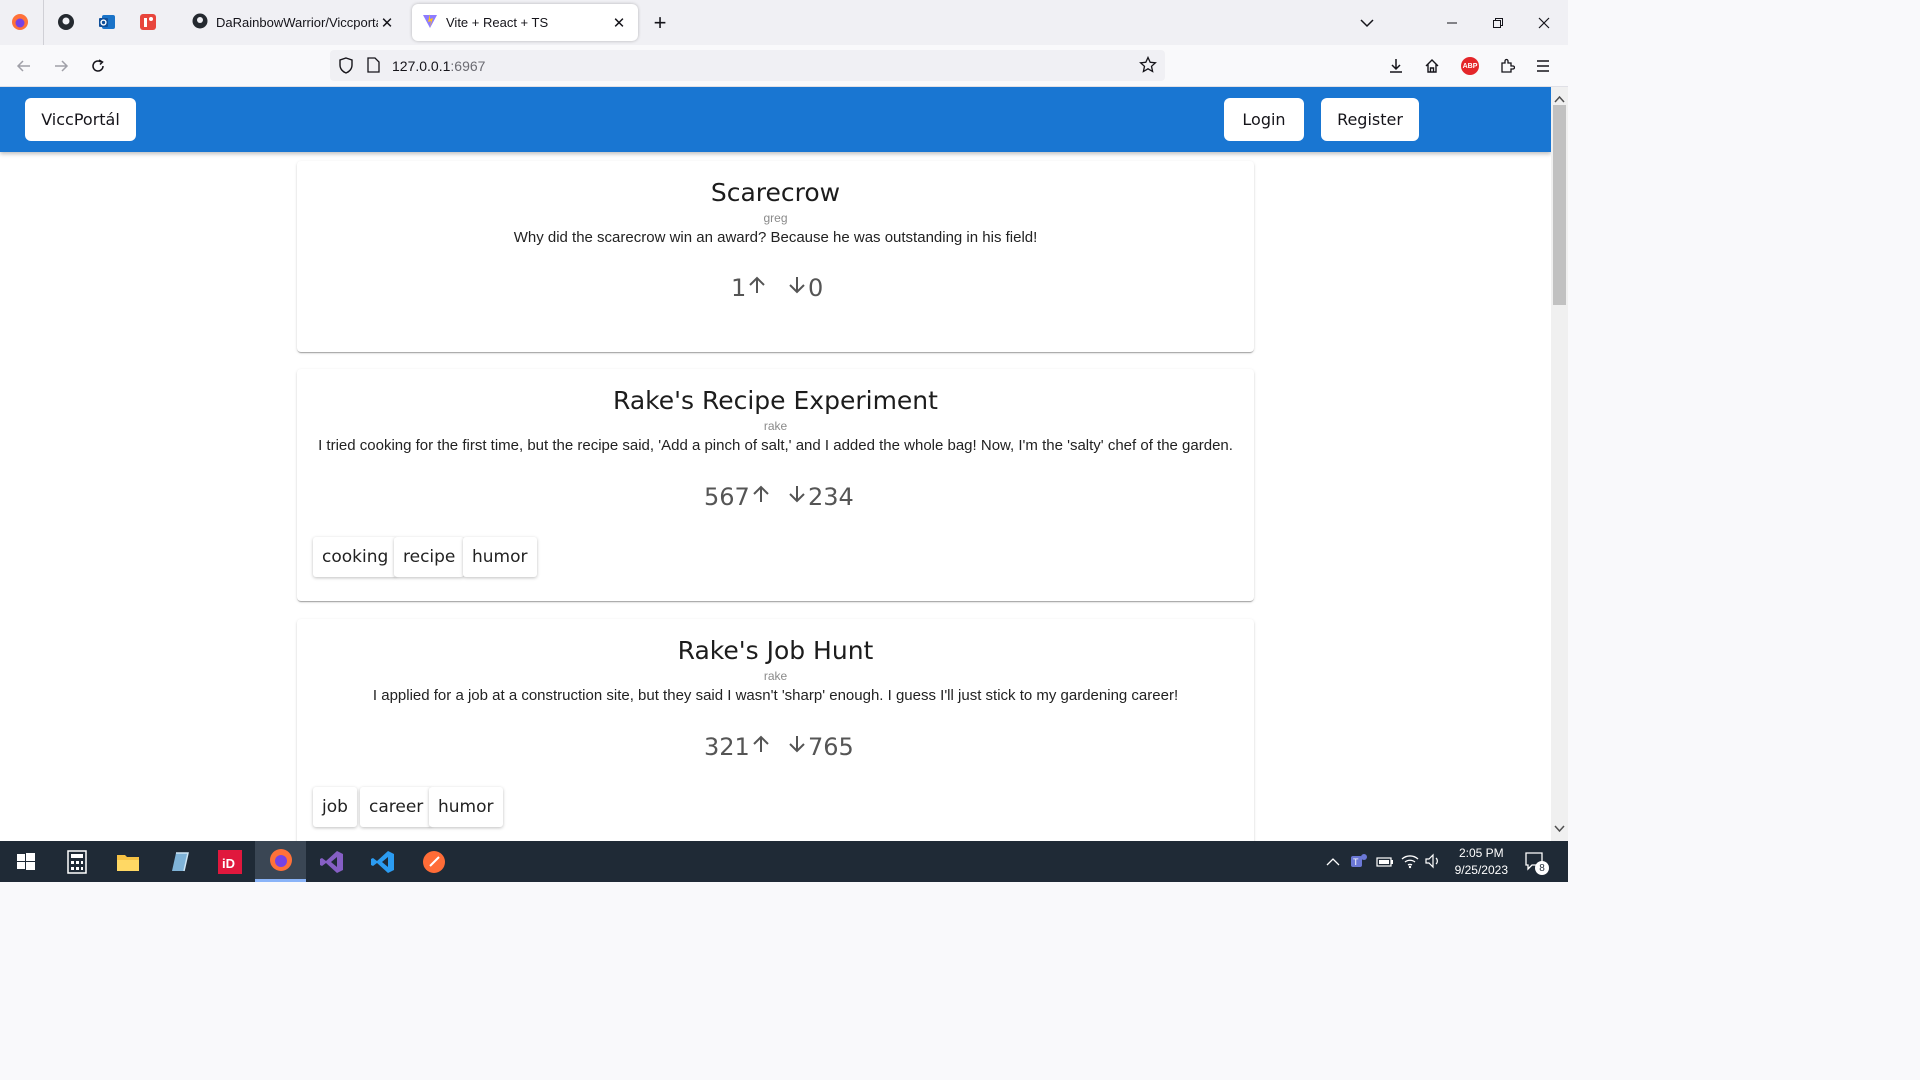 This screenshot has height=1080, width=1920. I want to click on file-explorer-icon, so click(127, 861).